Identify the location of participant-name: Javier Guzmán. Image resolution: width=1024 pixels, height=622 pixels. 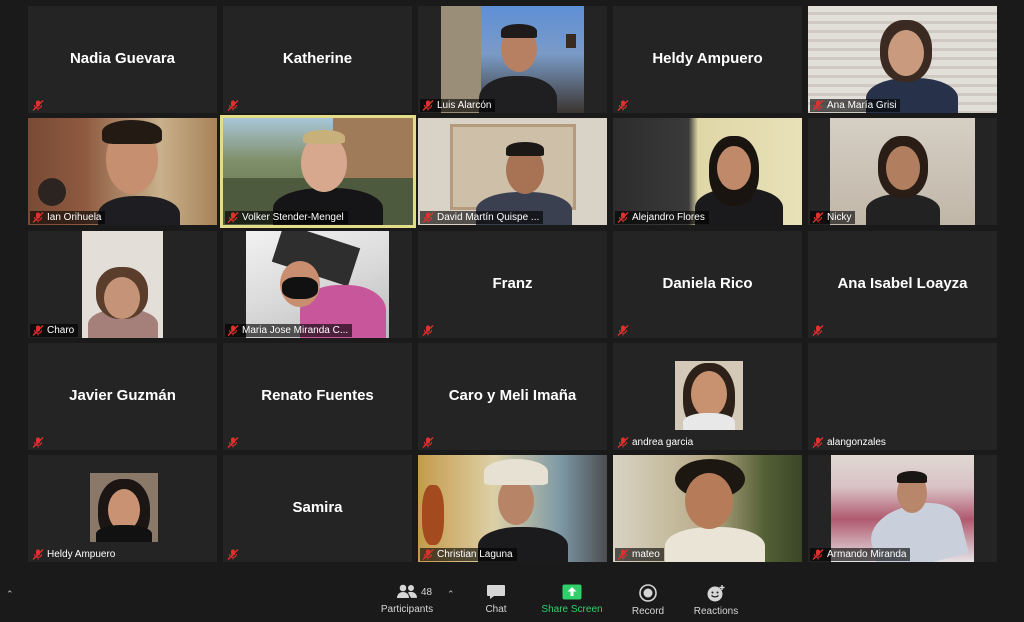
(122, 395).